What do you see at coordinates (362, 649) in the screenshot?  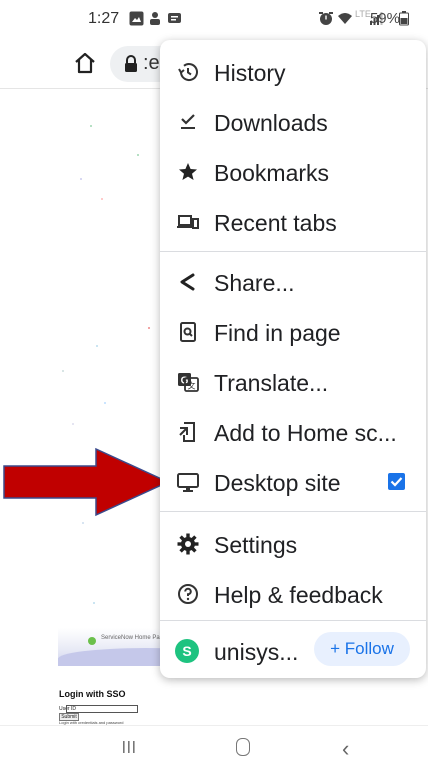 I see `follow-button: + Follow` at bounding box center [362, 649].